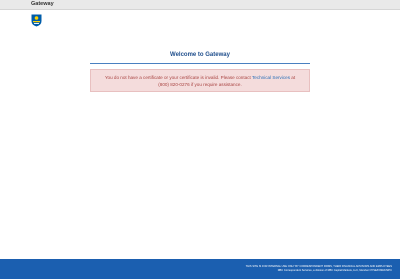  Describe the element at coordinates (293, 77) in the screenshot. I see `alert-text-tail: at` at that location.